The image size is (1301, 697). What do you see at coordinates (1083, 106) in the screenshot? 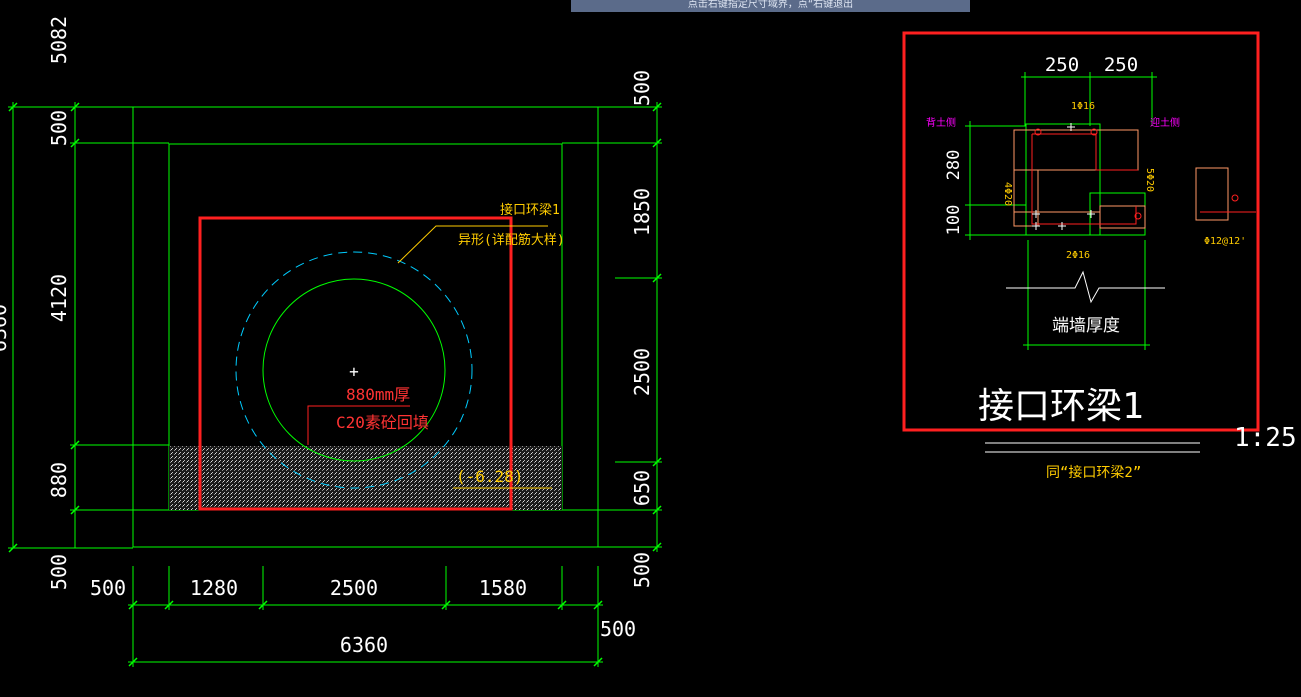
I see `rebar-top-label: 1Φ16` at bounding box center [1083, 106].